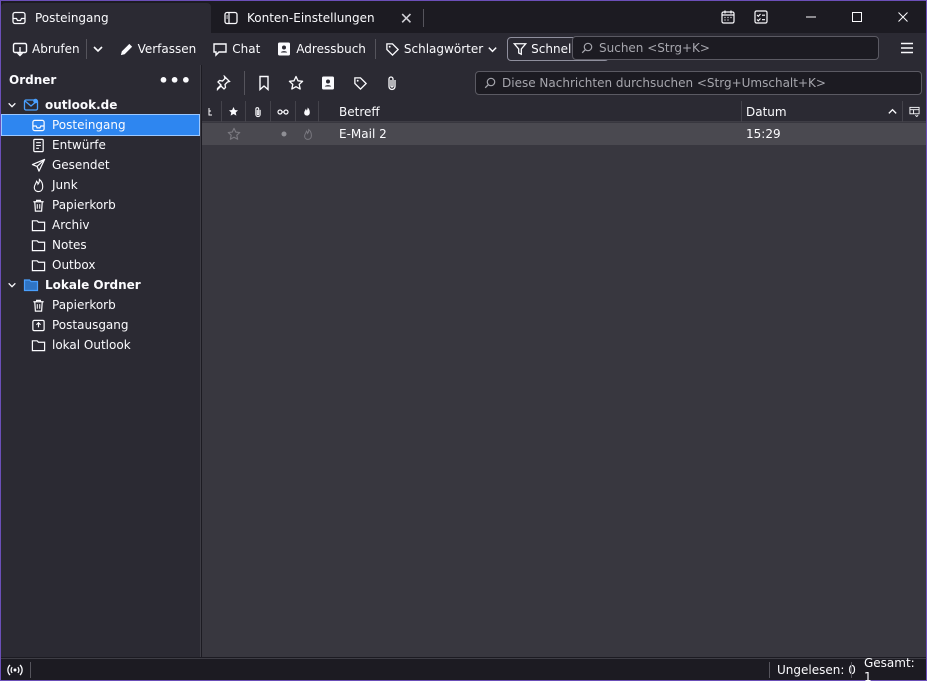 The height and width of the screenshot is (681, 927). I want to click on tags-filter-button, so click(360, 83).